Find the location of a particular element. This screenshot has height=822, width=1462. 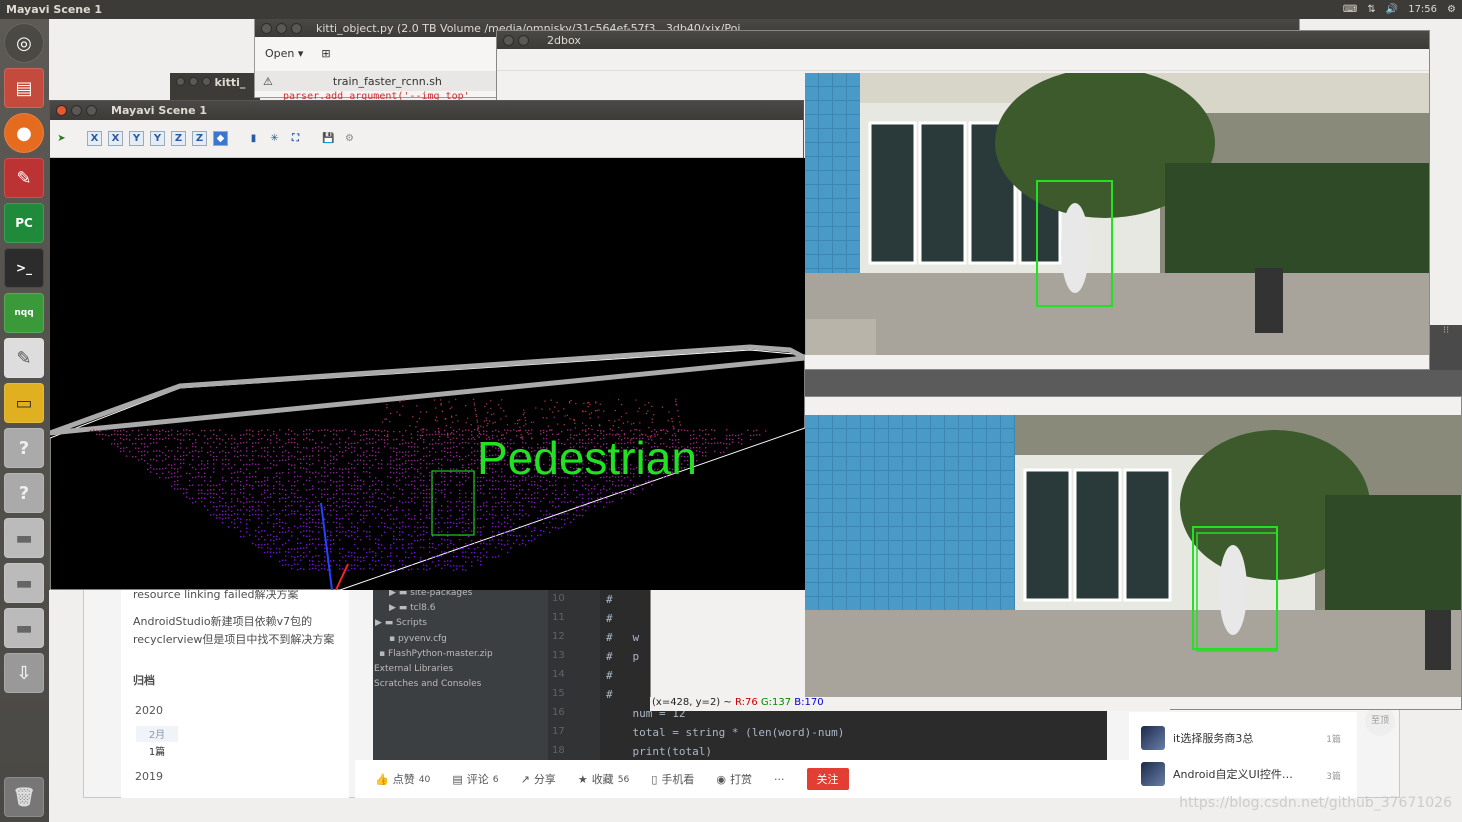

parallel-projection-icon: ▮ is located at coordinates (253, 138).